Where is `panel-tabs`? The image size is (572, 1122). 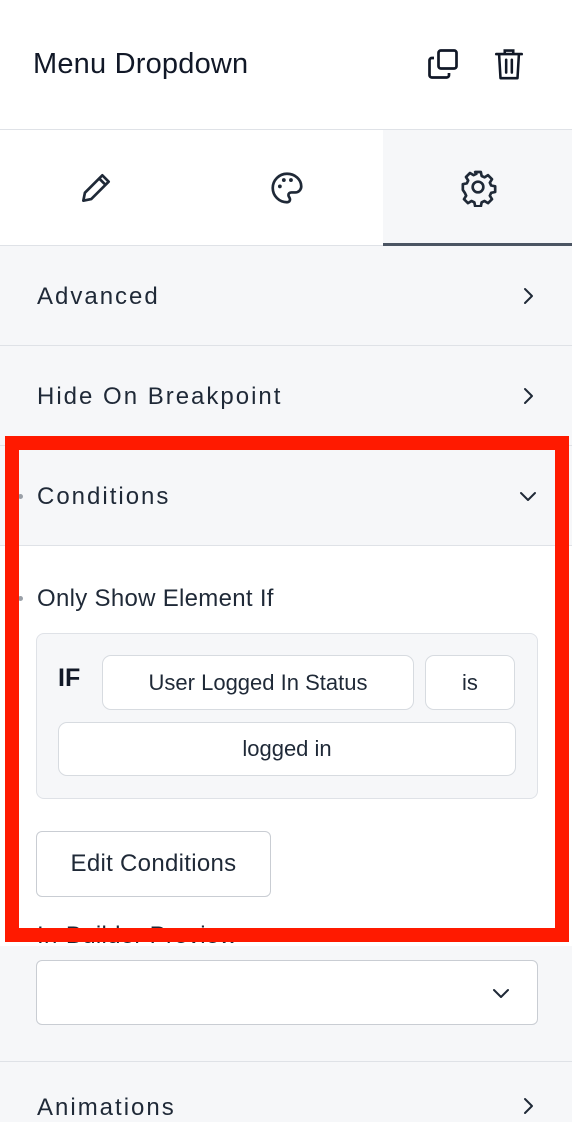
panel-tabs is located at coordinates (286, 188).